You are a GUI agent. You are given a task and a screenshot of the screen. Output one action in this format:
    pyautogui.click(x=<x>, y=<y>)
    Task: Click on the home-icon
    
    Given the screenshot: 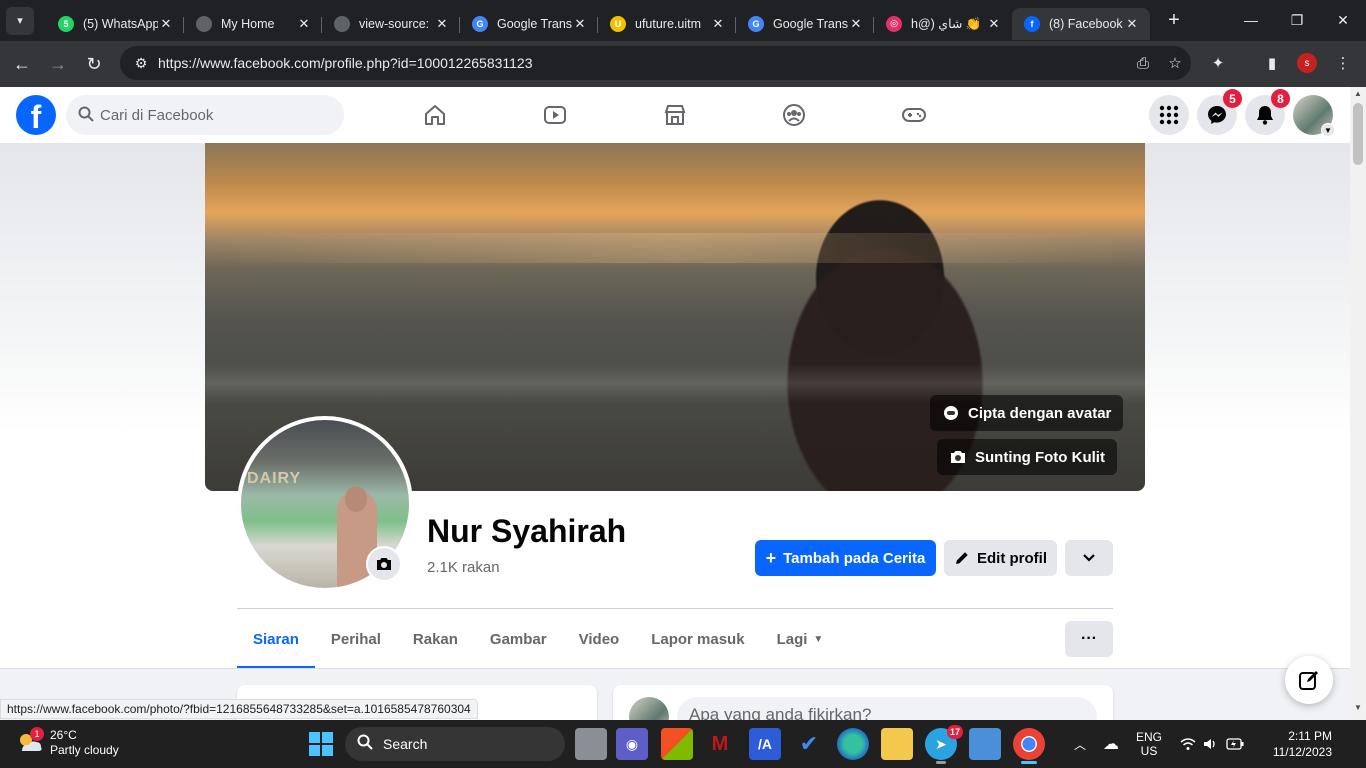 What is the action you would take?
    pyautogui.click(x=435, y=115)
    